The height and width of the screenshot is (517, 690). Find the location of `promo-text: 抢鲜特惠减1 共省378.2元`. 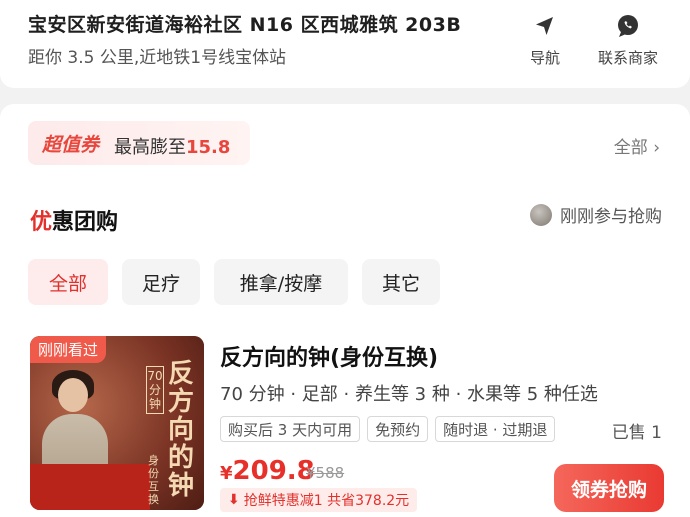

promo-text: 抢鲜特惠减1 共省378.2元 is located at coordinates (326, 501).